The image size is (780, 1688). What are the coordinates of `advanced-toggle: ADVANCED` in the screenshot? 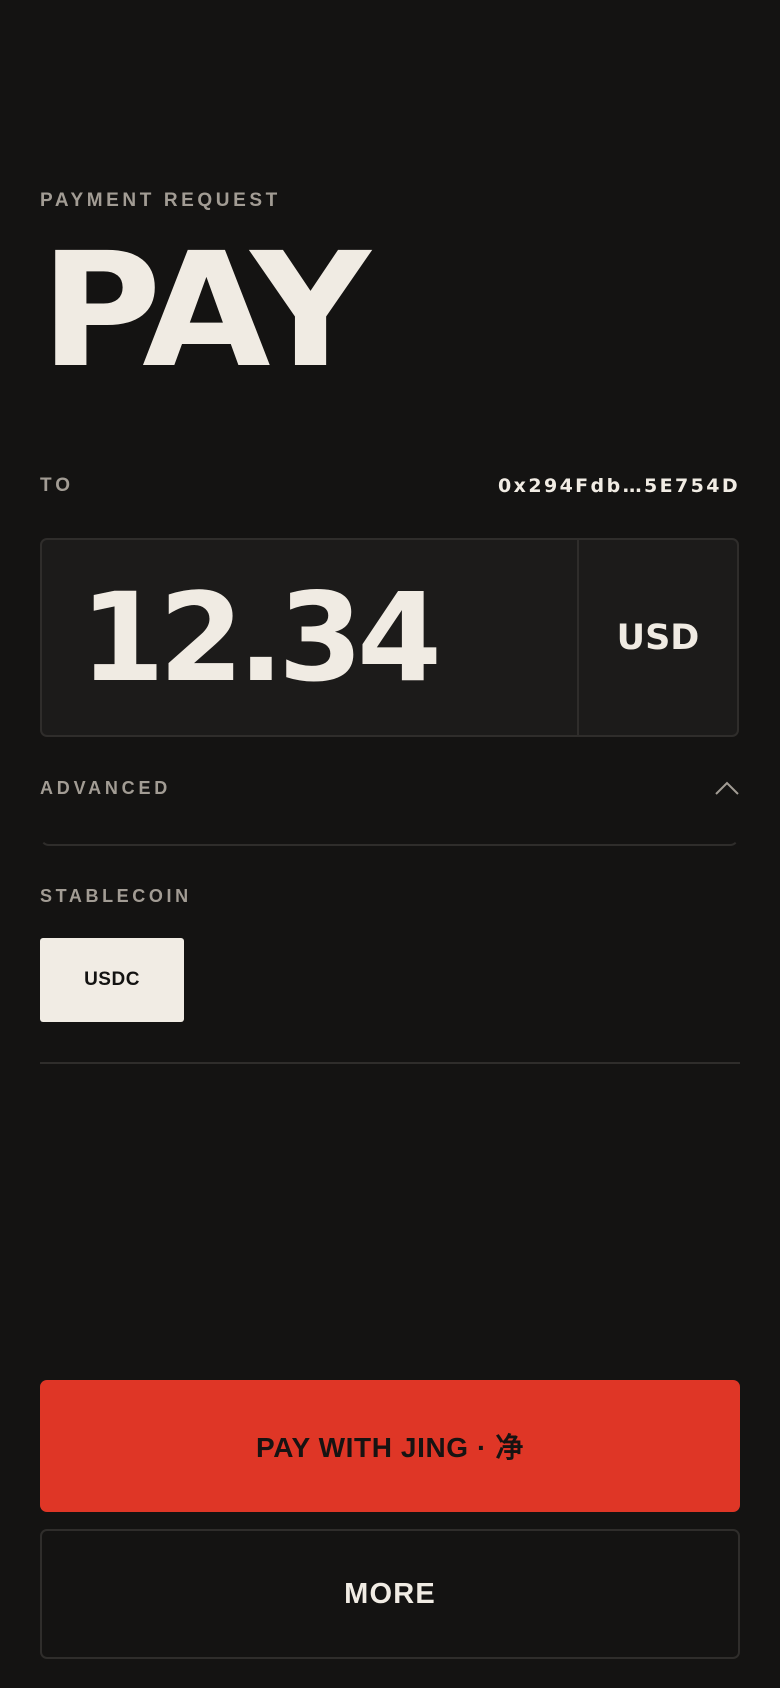 It's located at (390, 788).